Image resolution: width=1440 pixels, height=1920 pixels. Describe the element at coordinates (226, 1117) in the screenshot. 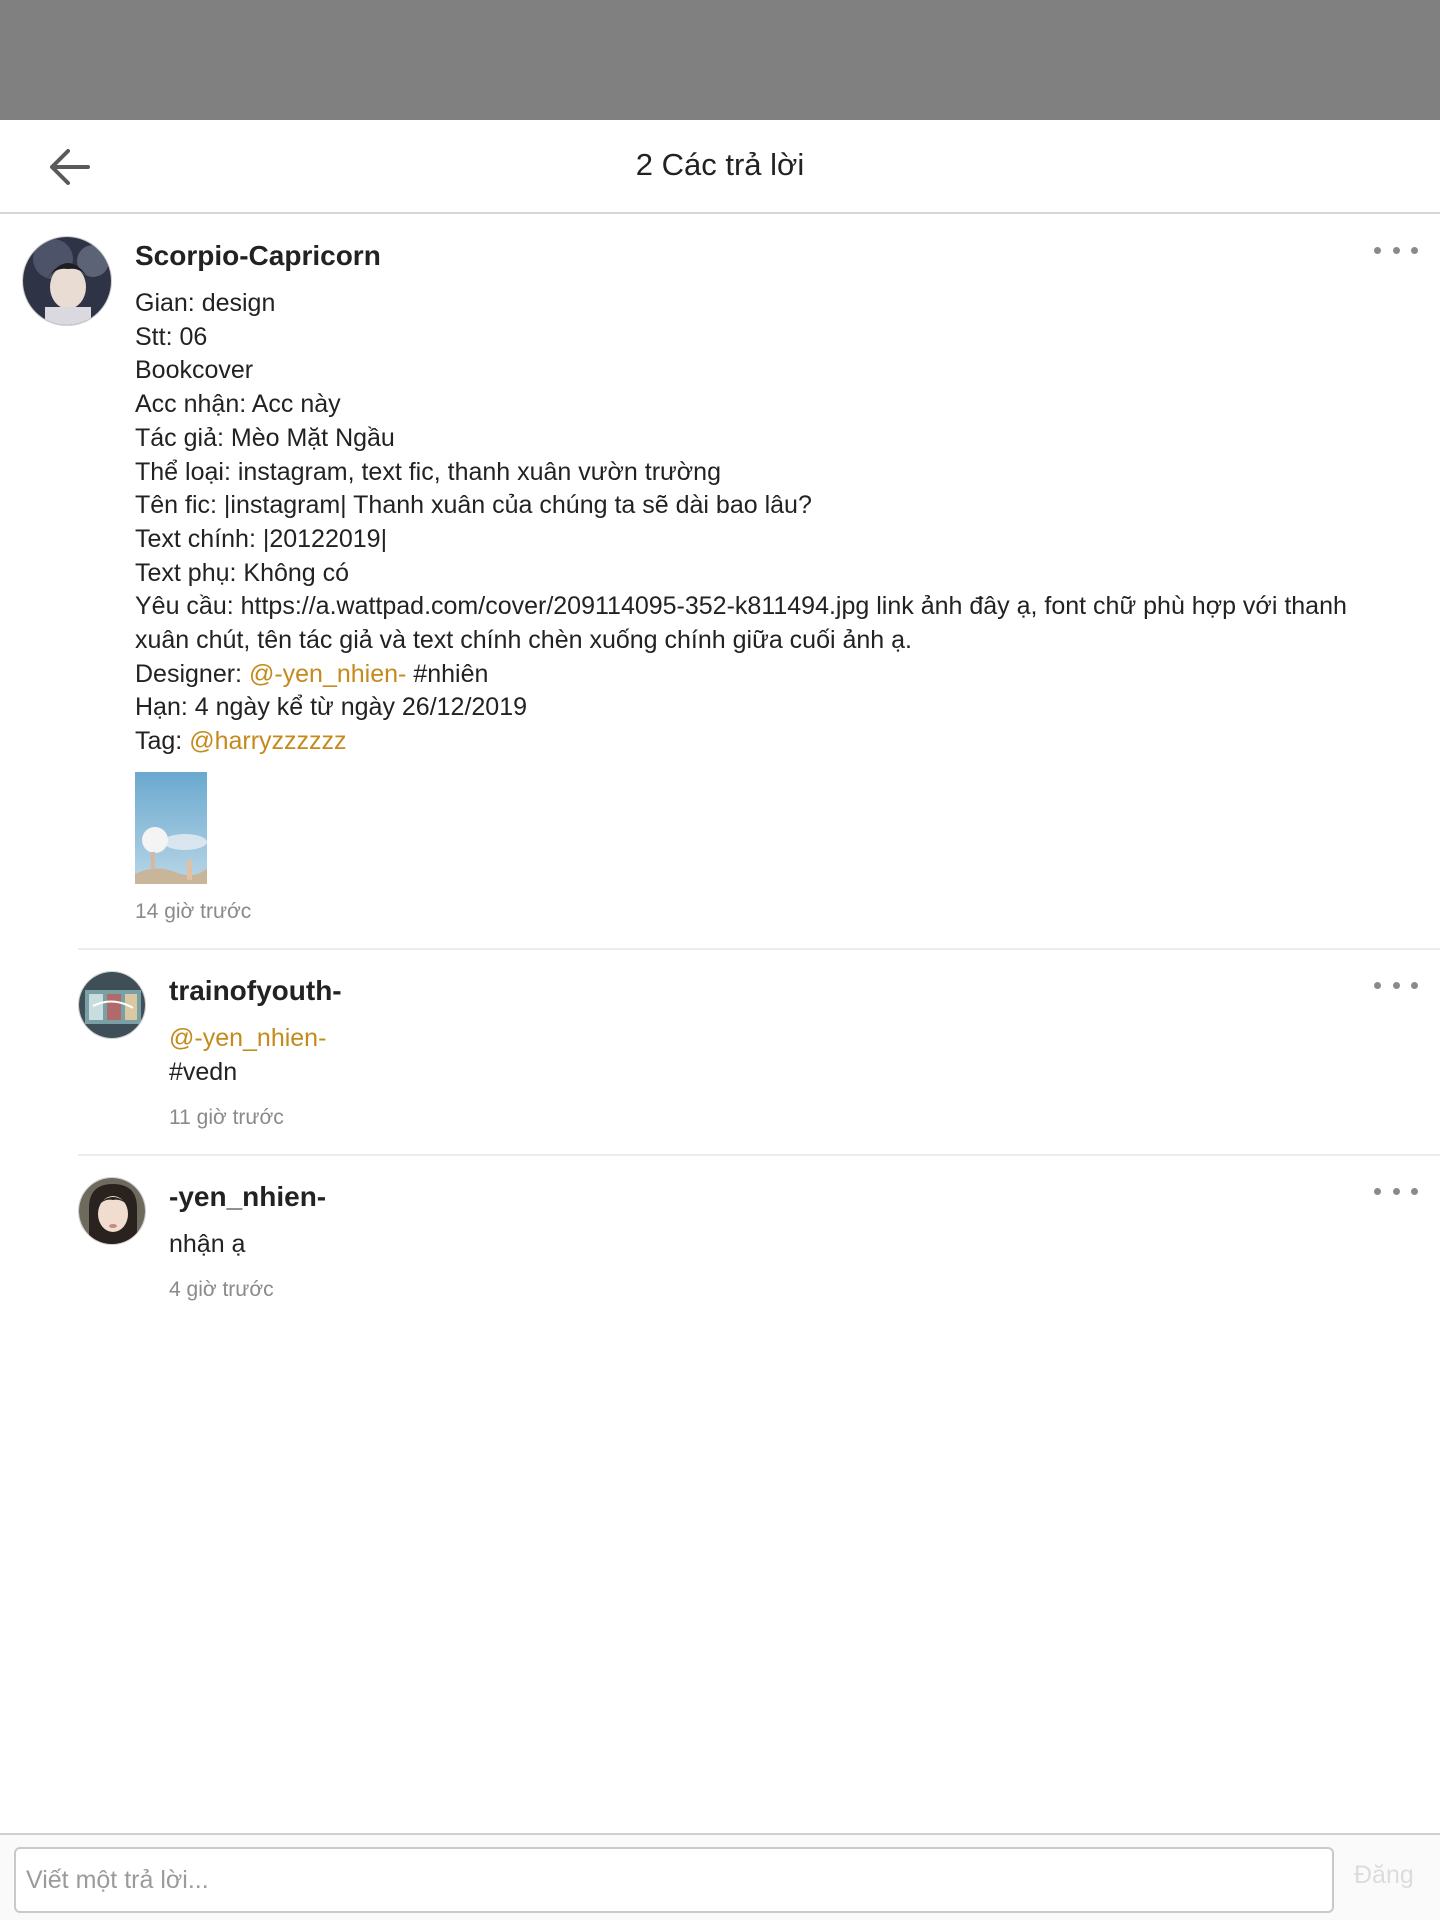

I see `reply-timestamp: 11 giờ trước` at that location.